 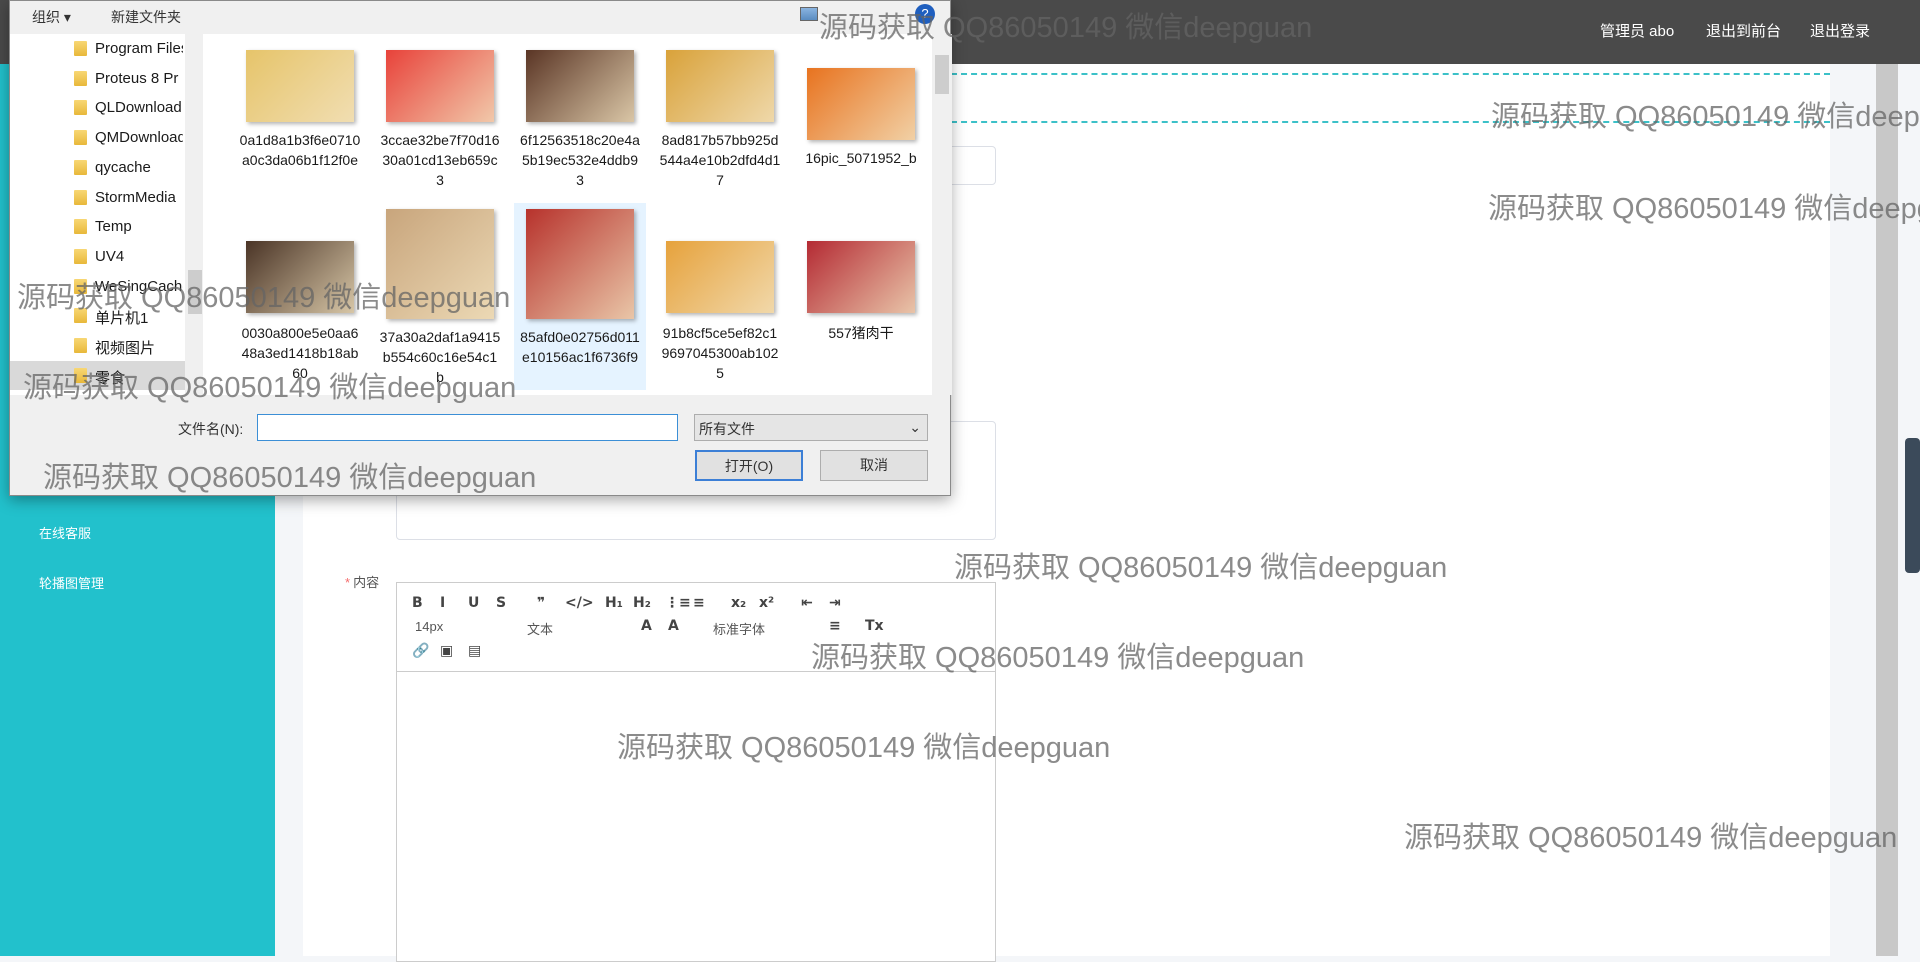 What do you see at coordinates (442, 603) in the screenshot?
I see `italic-button: I` at bounding box center [442, 603].